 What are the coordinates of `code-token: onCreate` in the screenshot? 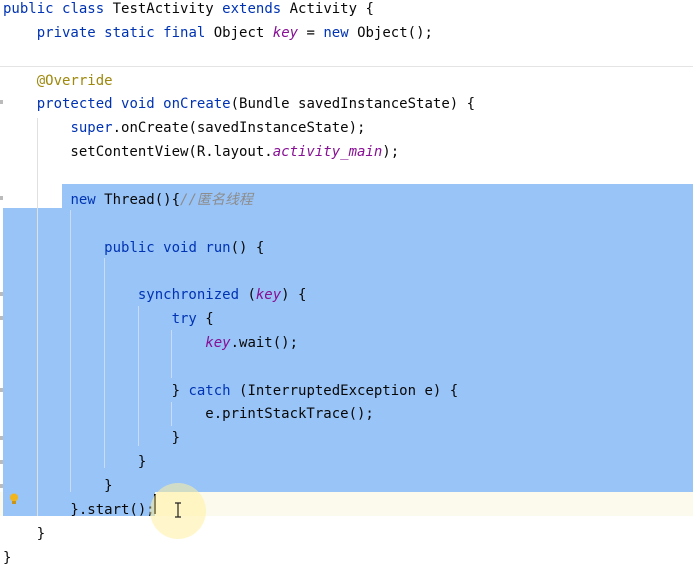 It's located at (197, 104).